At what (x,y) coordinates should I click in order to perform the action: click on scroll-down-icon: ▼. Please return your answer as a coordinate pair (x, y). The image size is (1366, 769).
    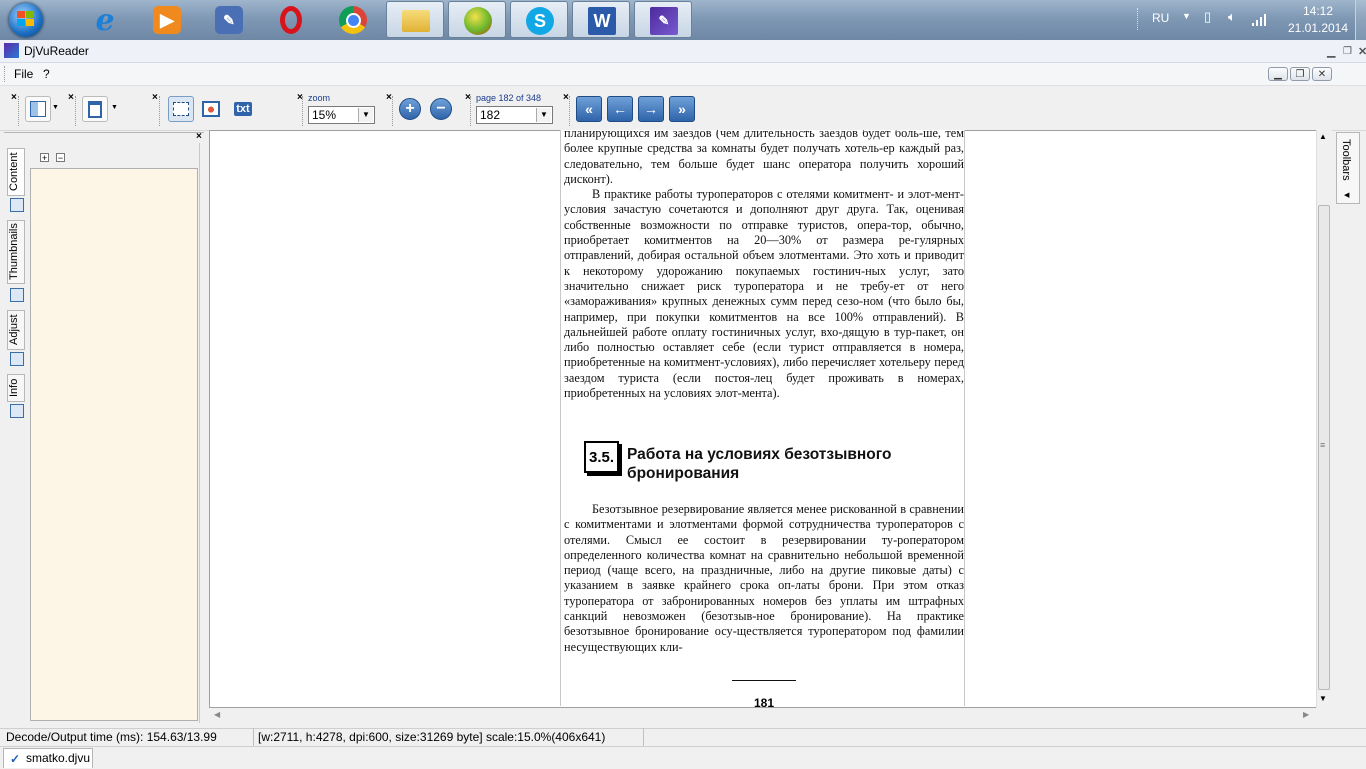
    Looking at the image, I should click on (1323, 698).